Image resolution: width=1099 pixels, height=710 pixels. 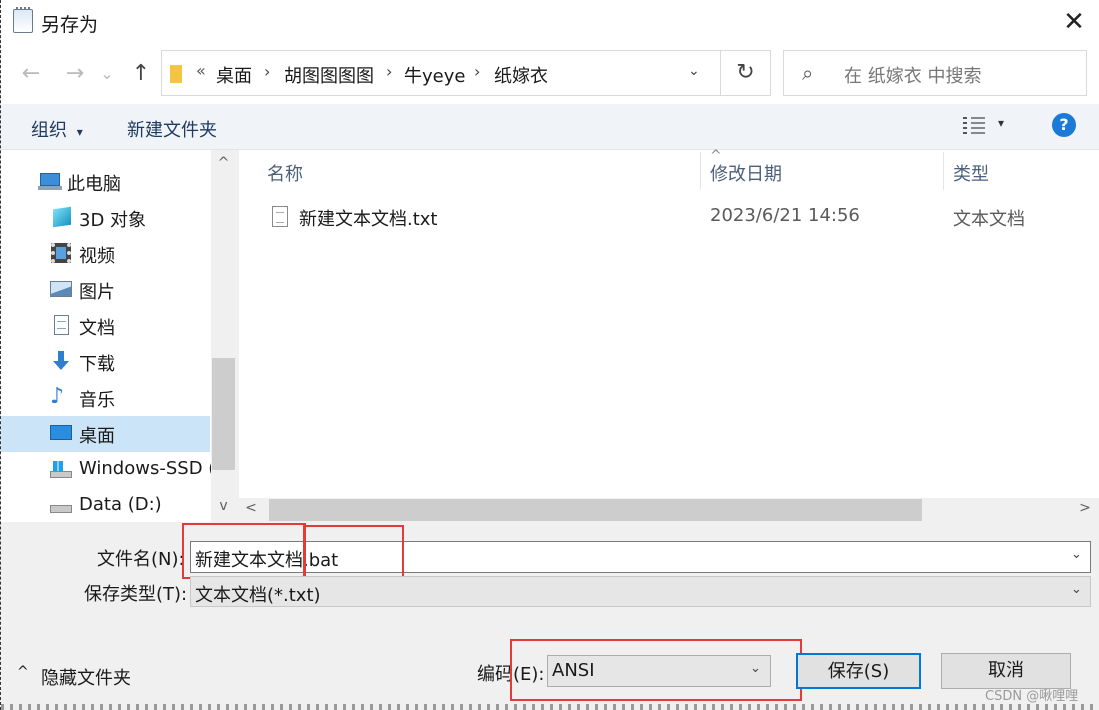 I want to click on search-icon: ⌕, so click(x=808, y=73).